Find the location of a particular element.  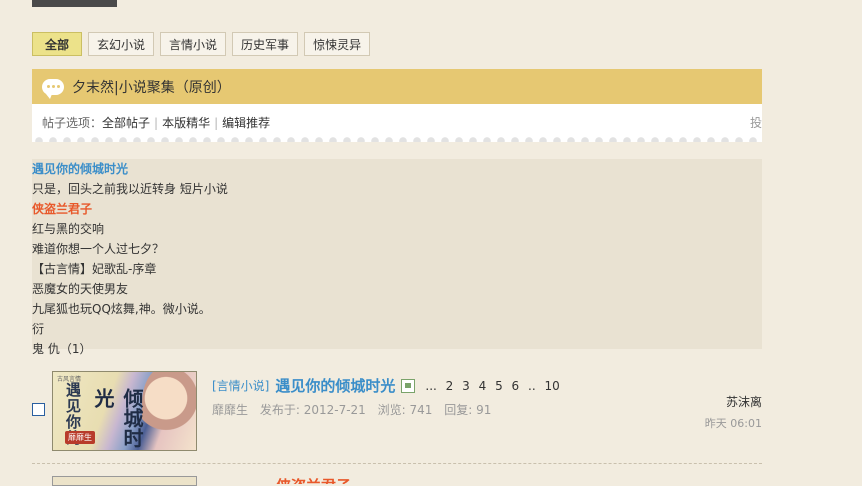

page-link: 10 is located at coordinates (551, 386).